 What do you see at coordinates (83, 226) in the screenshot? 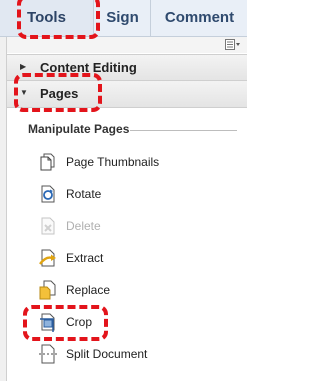
I see `item-label: Delete` at bounding box center [83, 226].